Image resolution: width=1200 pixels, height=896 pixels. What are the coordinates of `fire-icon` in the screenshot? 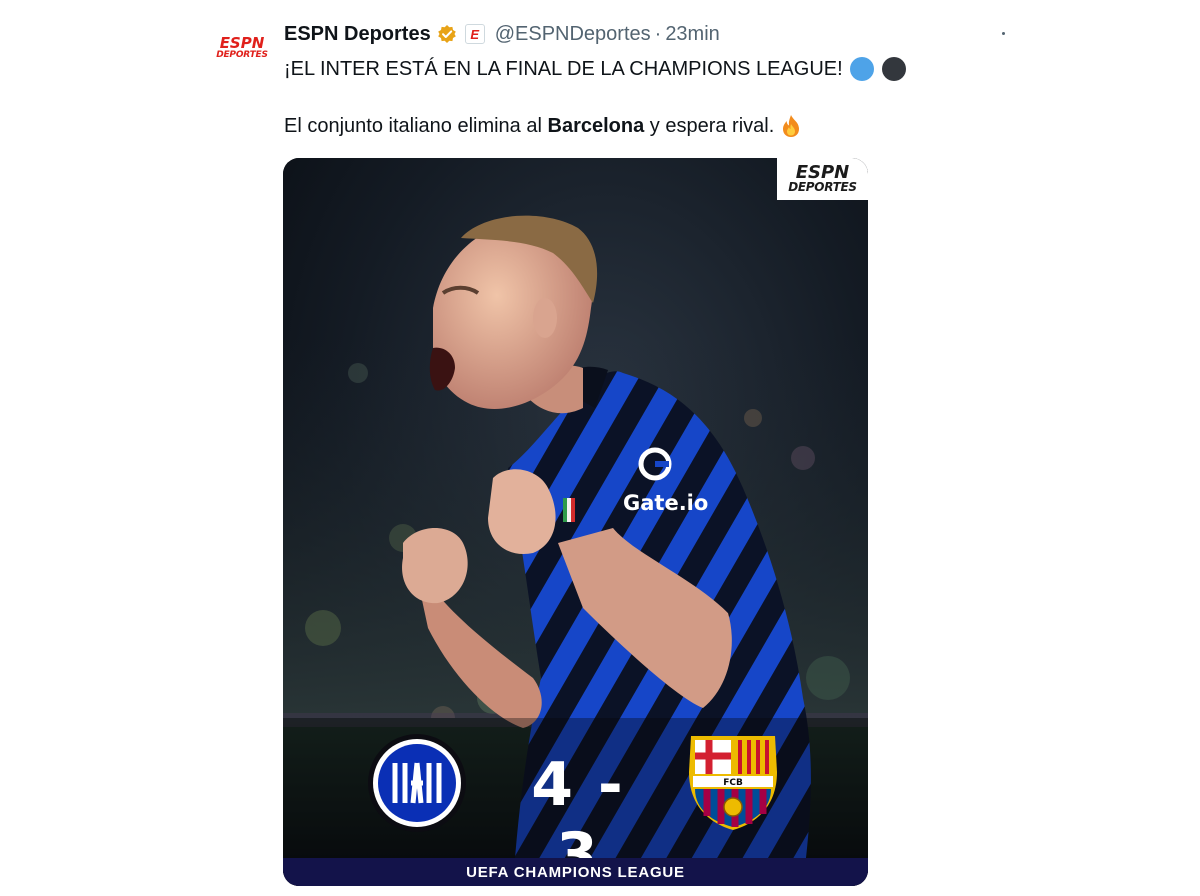 It's located at (791, 126).